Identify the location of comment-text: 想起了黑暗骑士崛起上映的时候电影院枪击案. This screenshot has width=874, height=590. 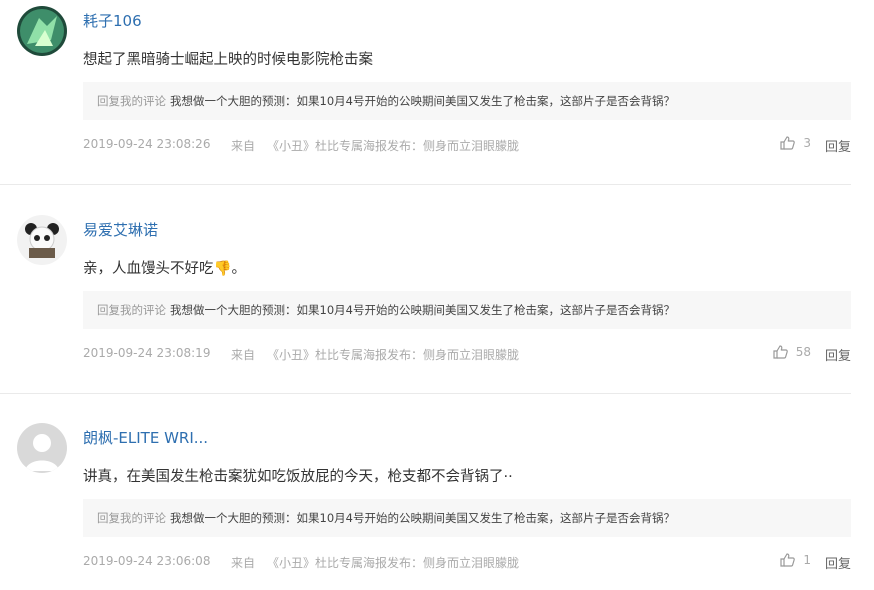
(228, 60).